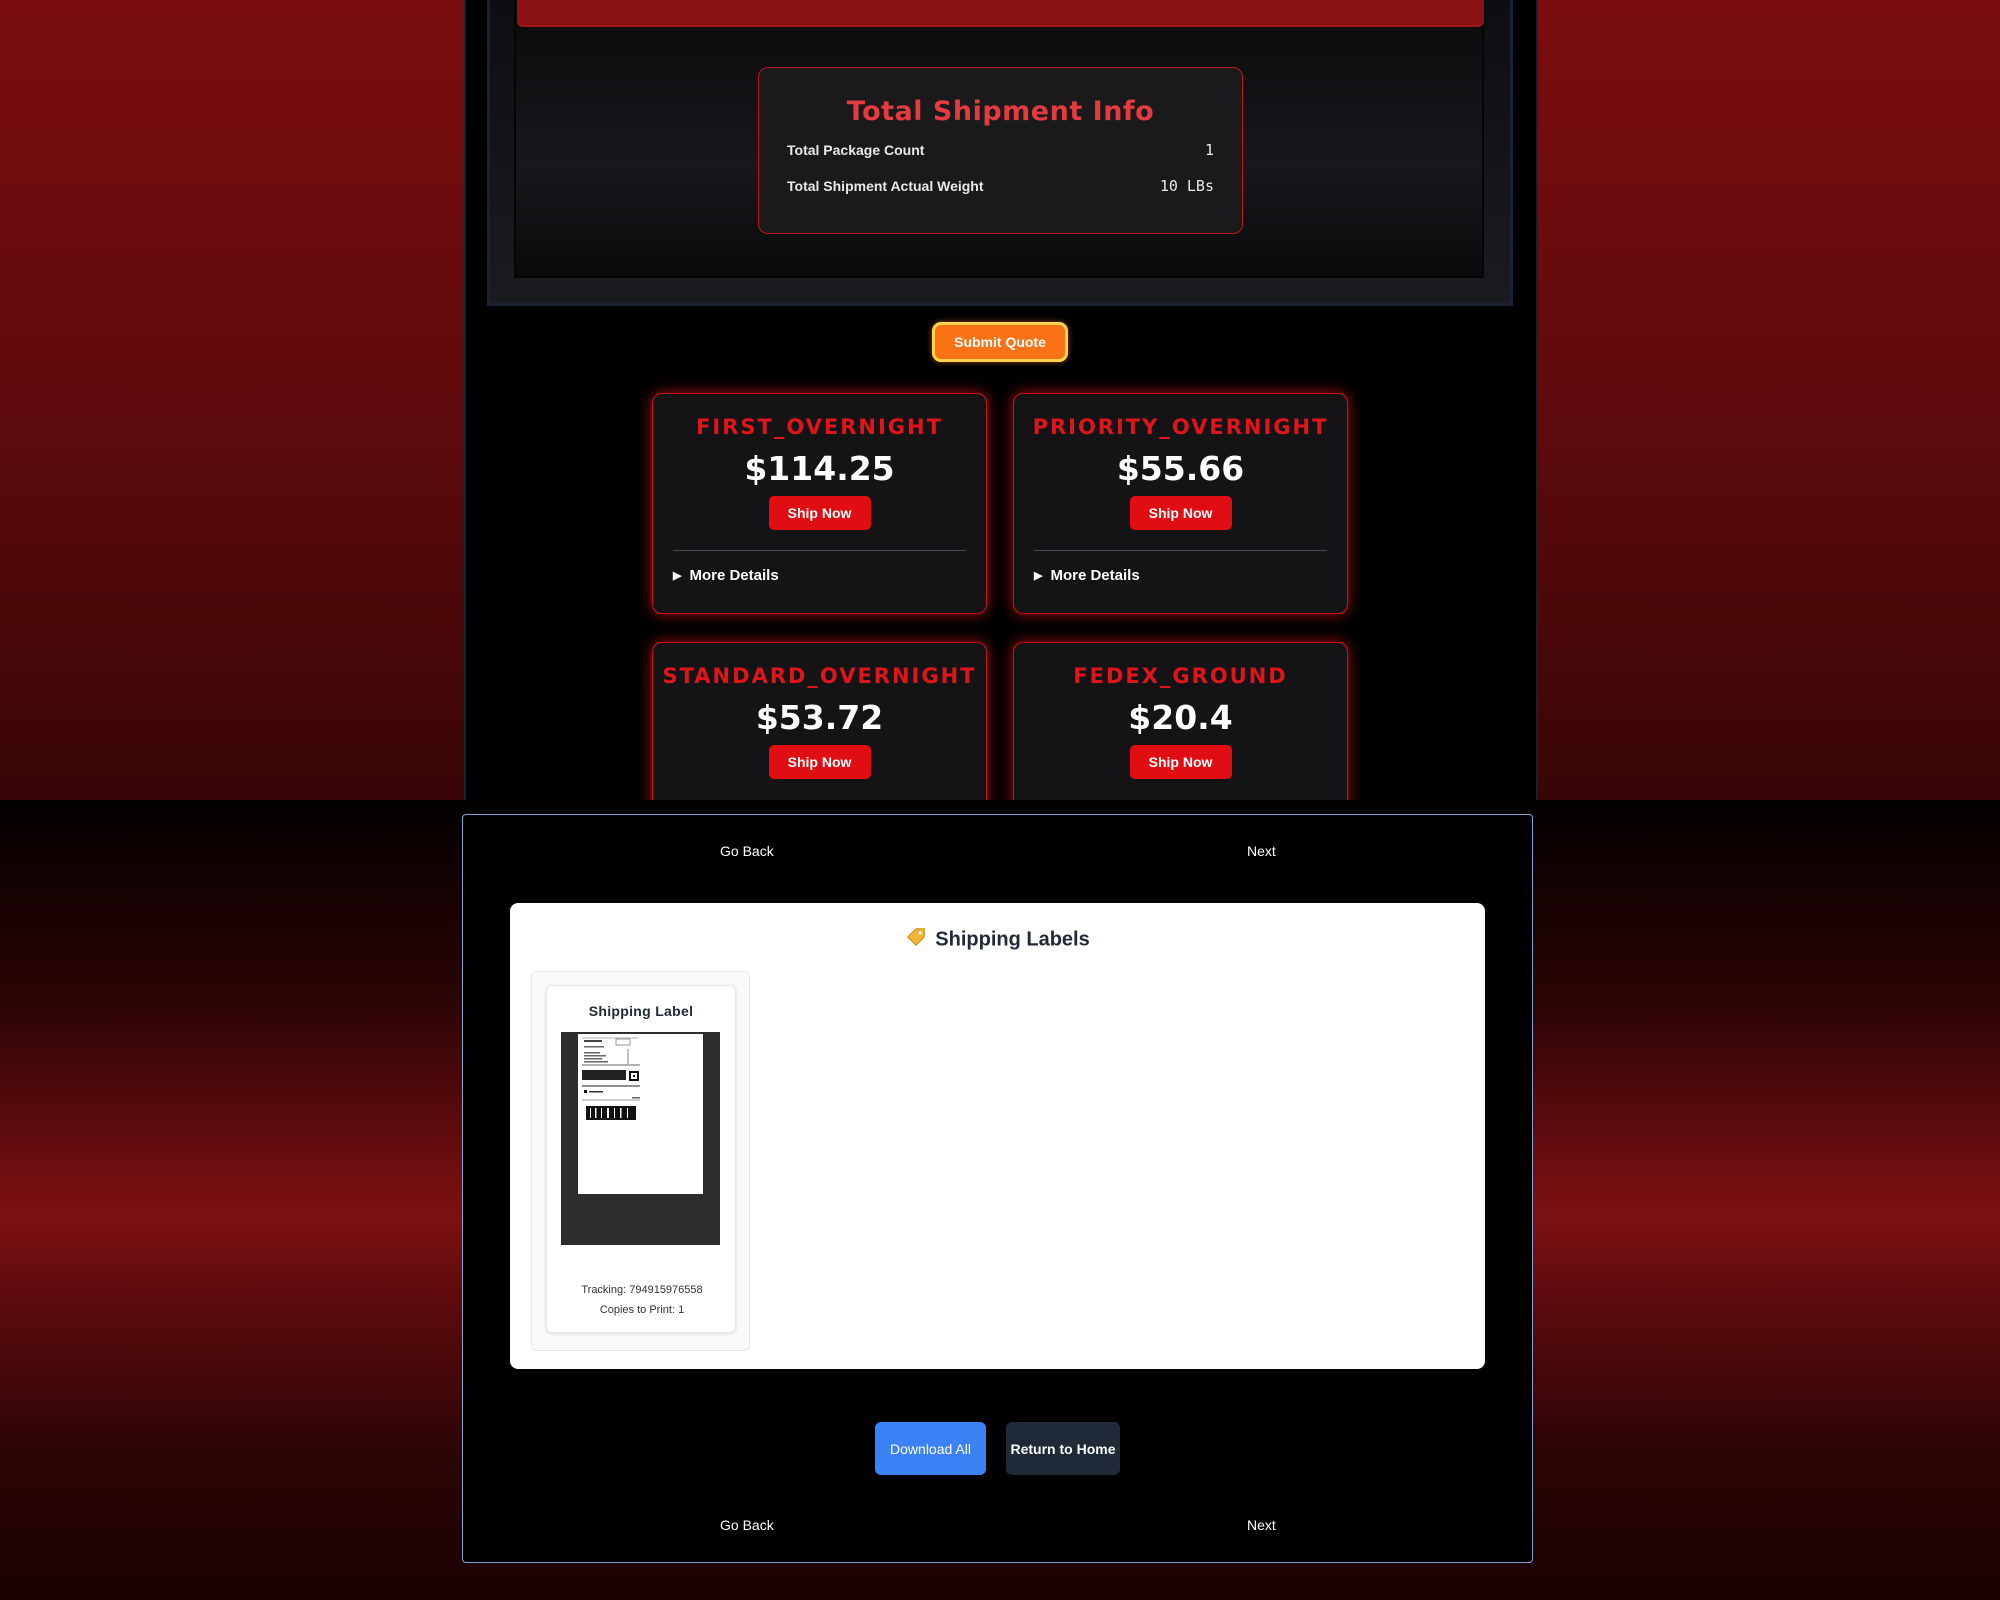  What do you see at coordinates (916, 940) in the screenshot?
I see `tag-icon` at bounding box center [916, 940].